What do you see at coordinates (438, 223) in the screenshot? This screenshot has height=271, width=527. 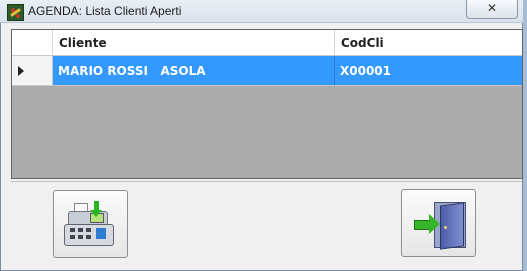 I see `exit-button` at bounding box center [438, 223].